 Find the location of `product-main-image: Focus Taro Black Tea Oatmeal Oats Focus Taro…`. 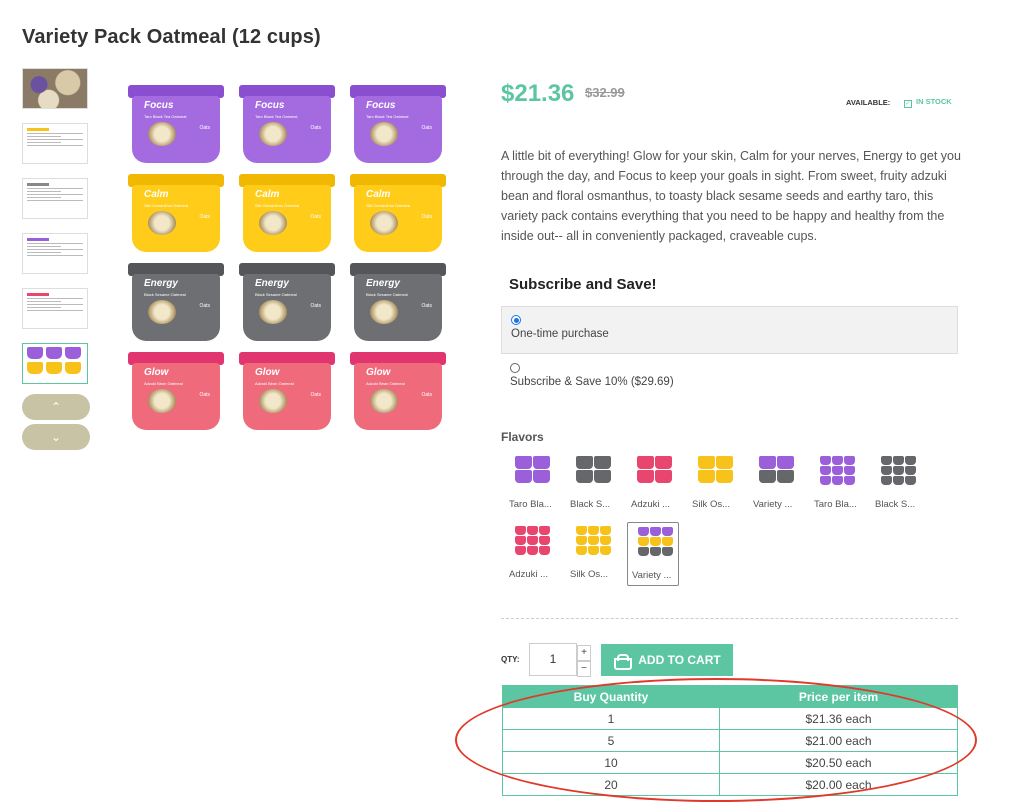

product-main-image: Focus Taro Black Tea Oatmeal Oats Focus Taro… is located at coordinates (290, 261).